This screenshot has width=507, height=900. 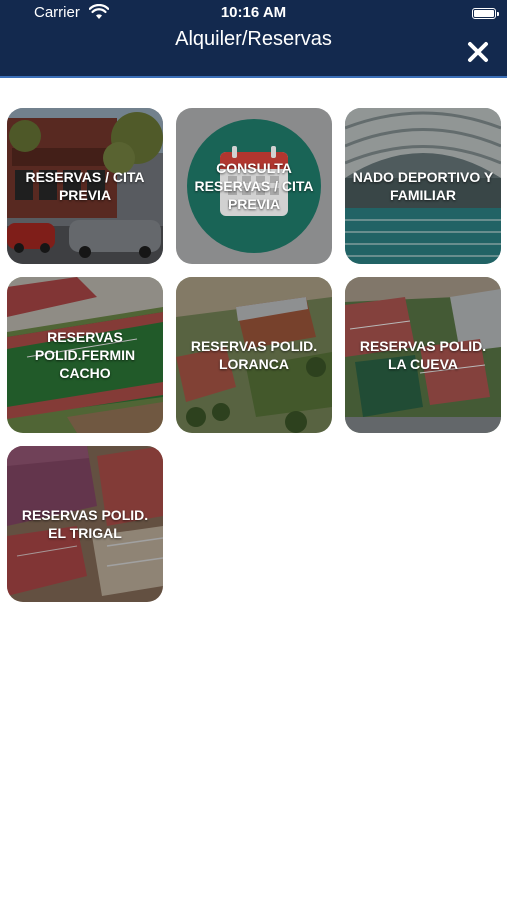 I want to click on tile-polid-la-cueva: RESERVAS POLID. LA CUEVA, so click(x=423, y=355).